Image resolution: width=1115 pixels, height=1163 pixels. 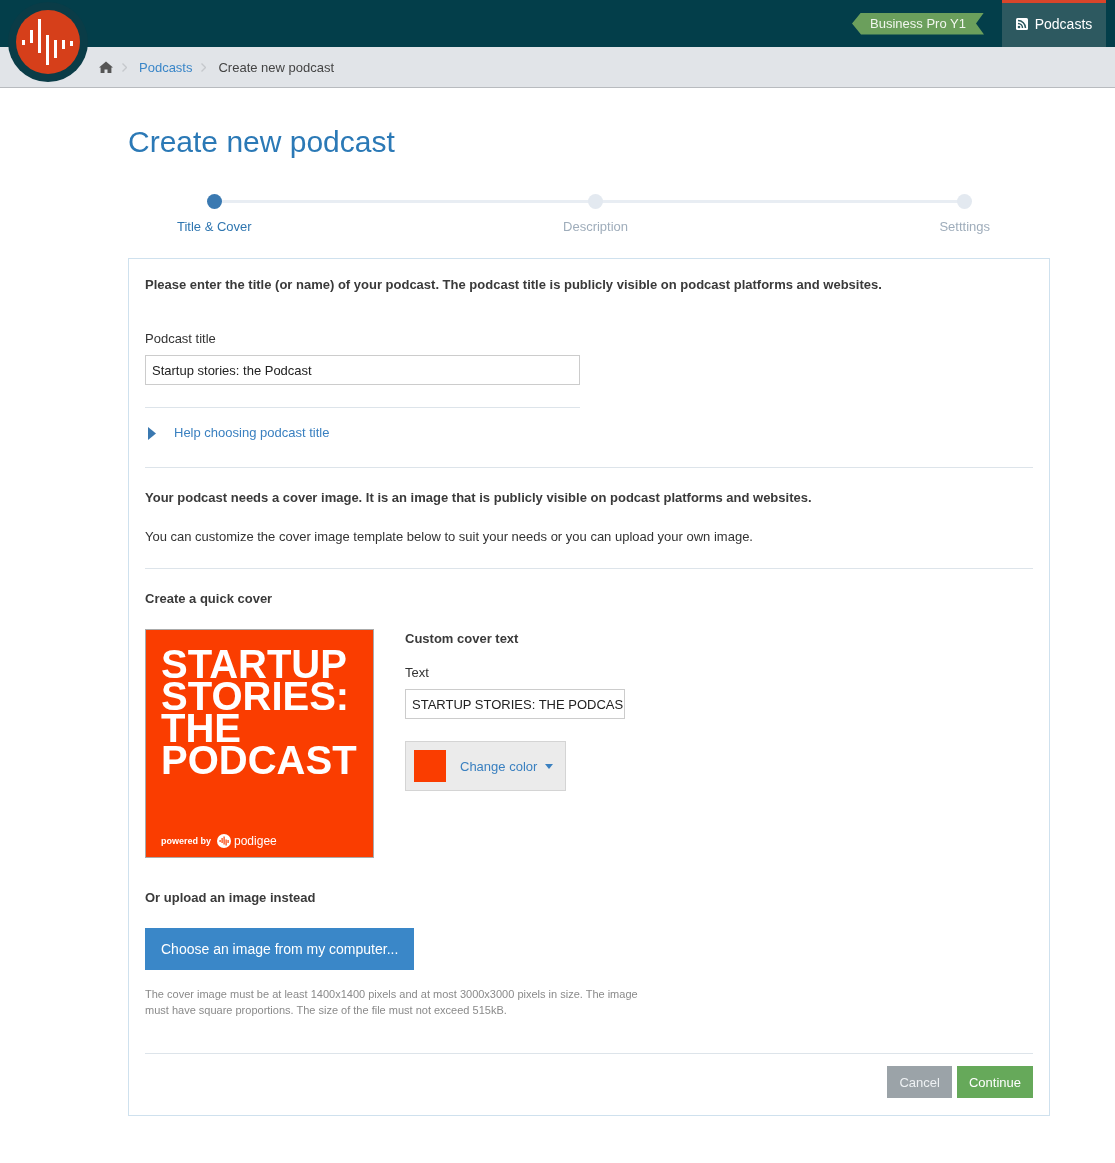 I want to click on breadcrumb-current: Create new podcast, so click(x=276, y=67).